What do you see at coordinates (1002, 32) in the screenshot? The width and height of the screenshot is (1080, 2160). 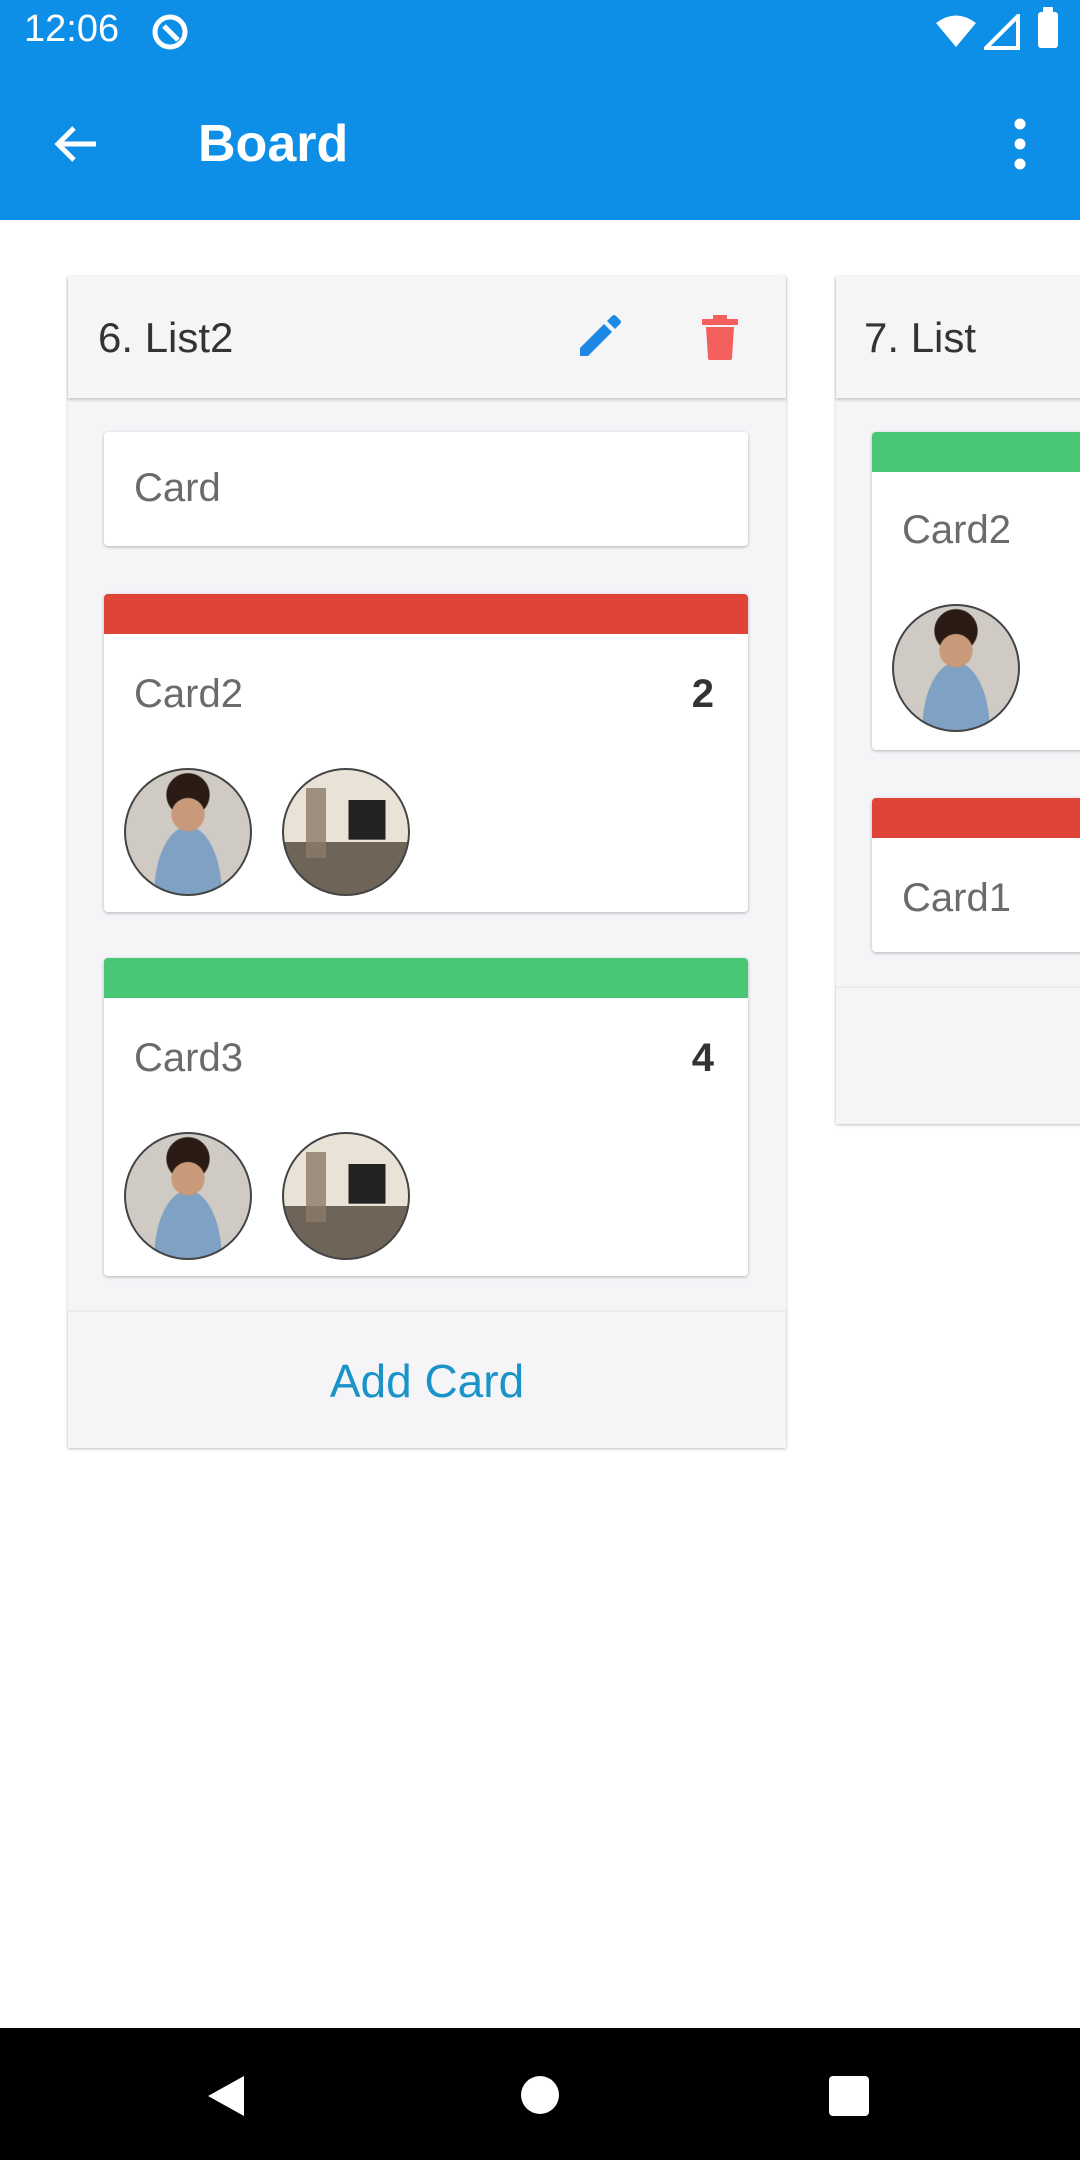 I see `cellular-icon` at bounding box center [1002, 32].